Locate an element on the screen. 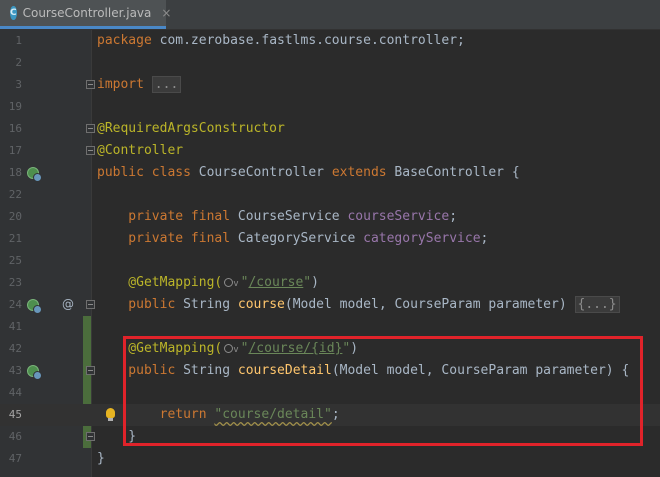 The width and height of the screenshot is (660, 477). globe-icon is located at coordinates (229, 282).